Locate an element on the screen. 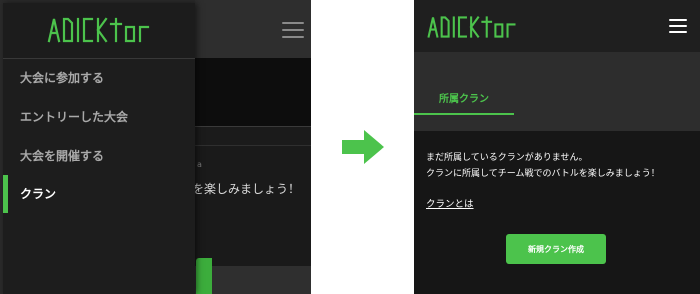 This screenshot has width=700, height=294. app-header is located at coordinates (557, 26).